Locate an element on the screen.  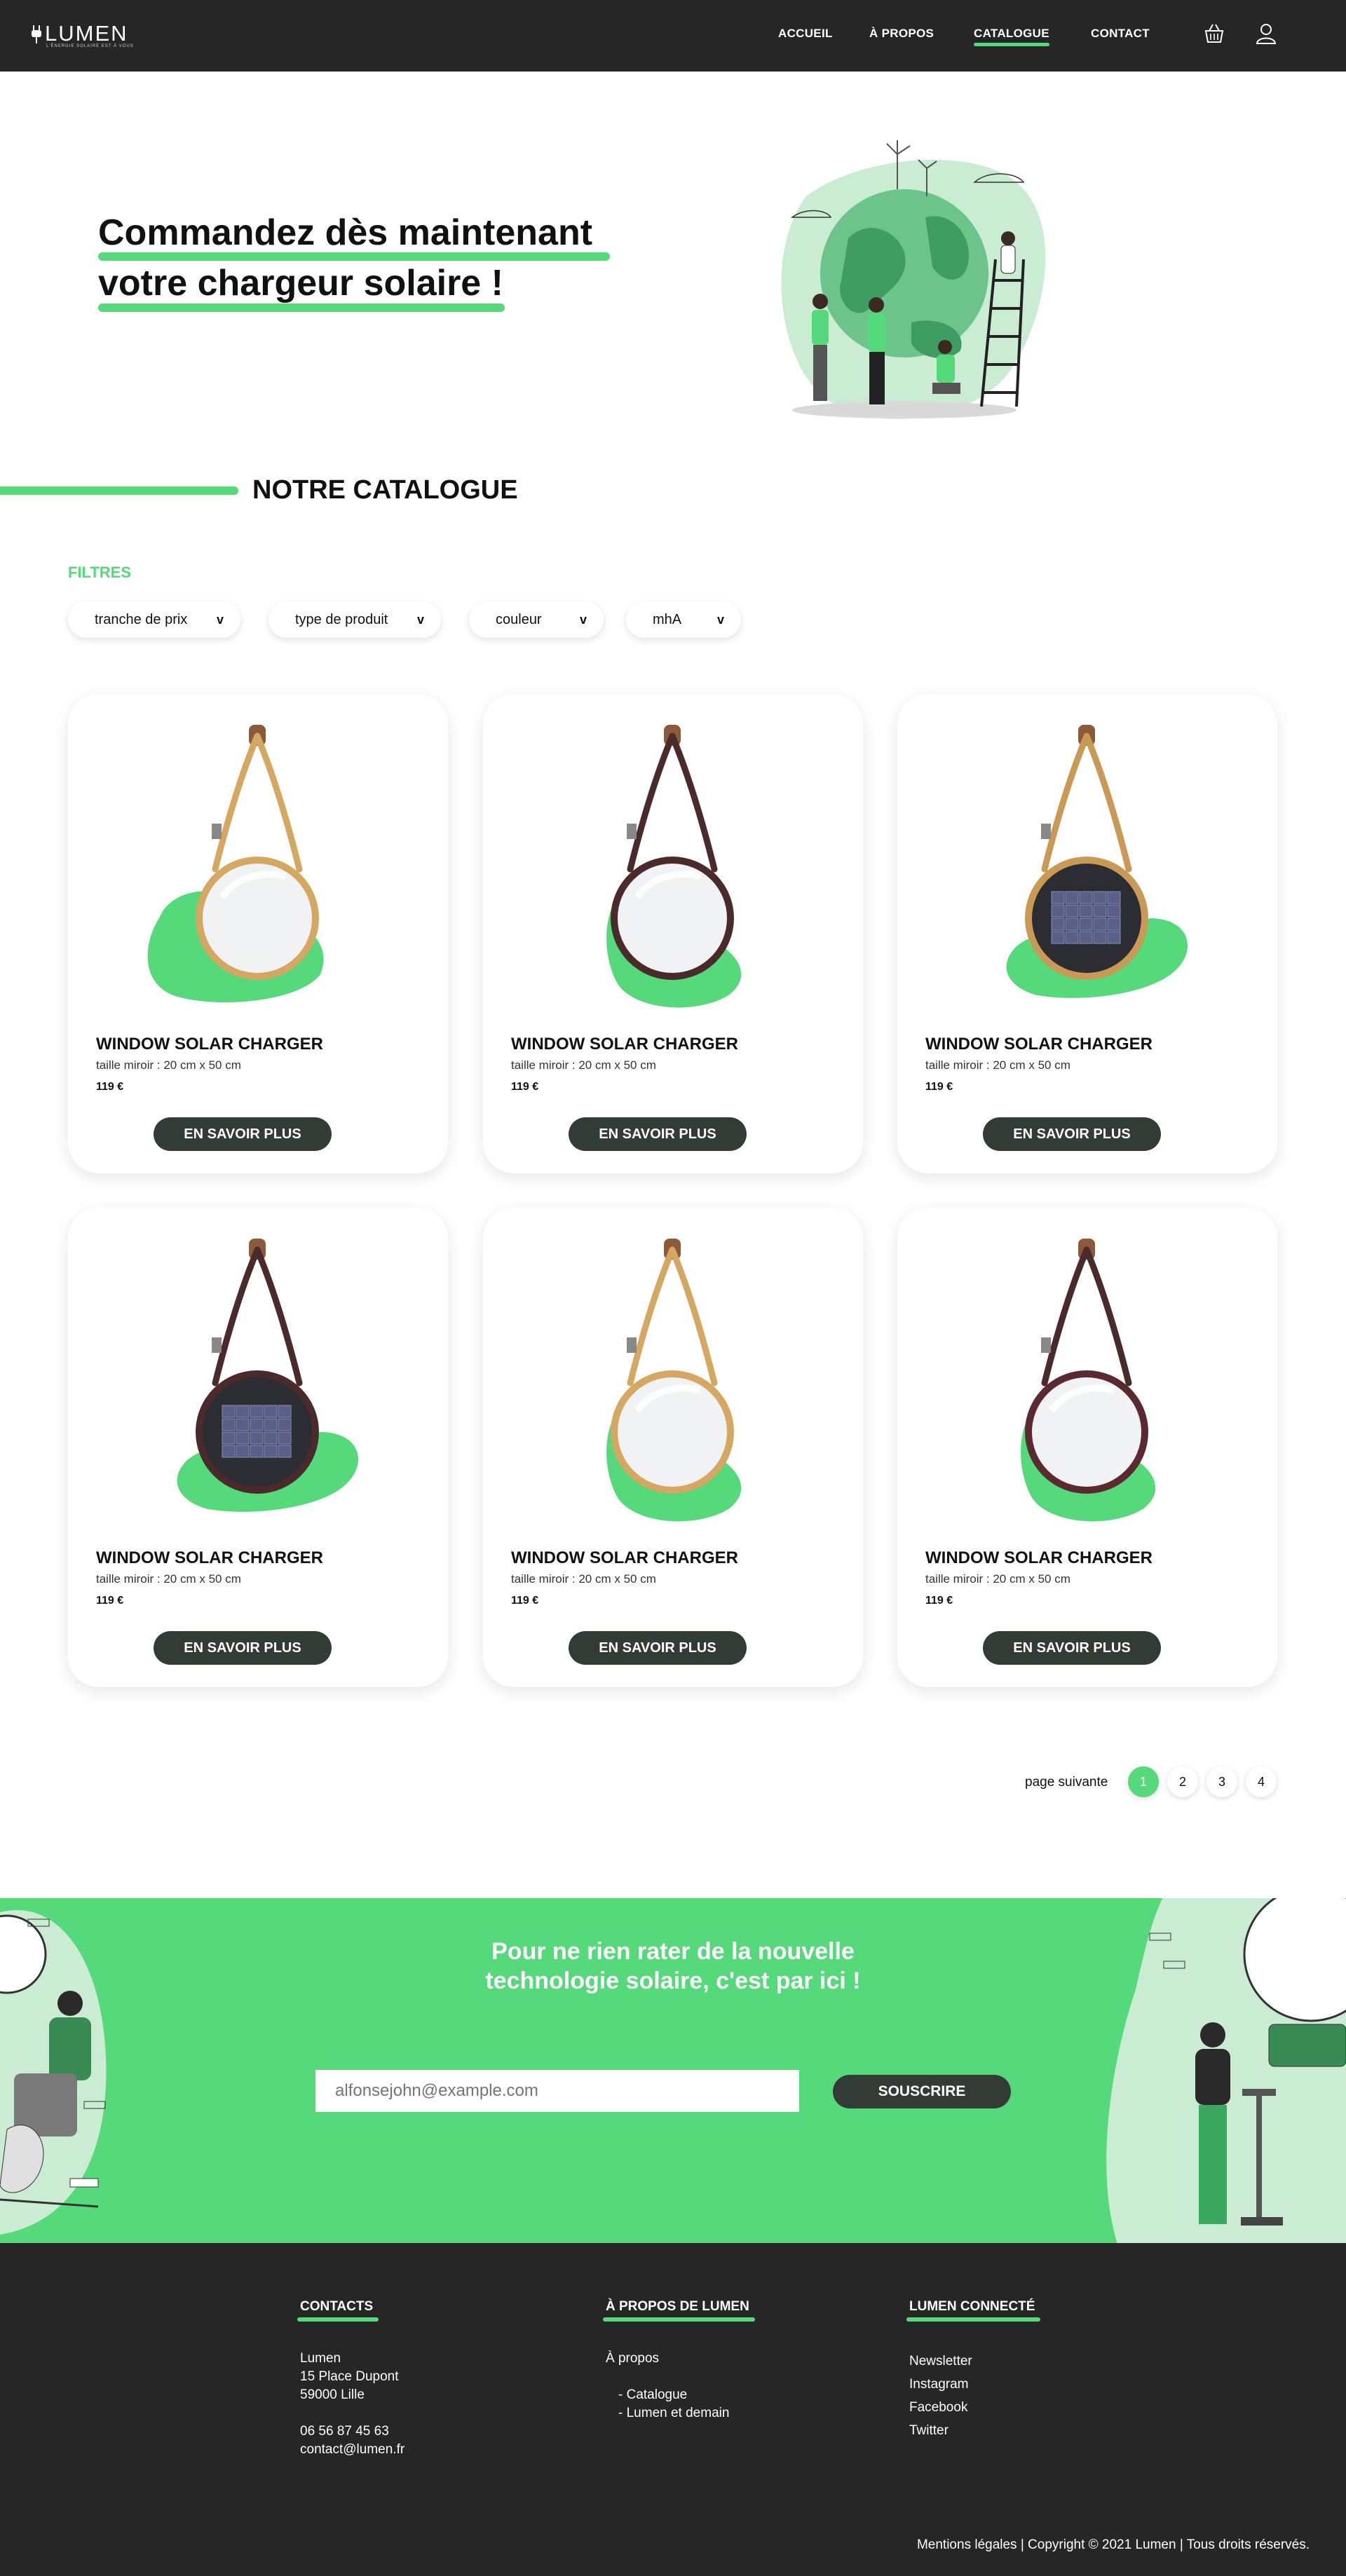
email-field is located at coordinates (557, 2091).